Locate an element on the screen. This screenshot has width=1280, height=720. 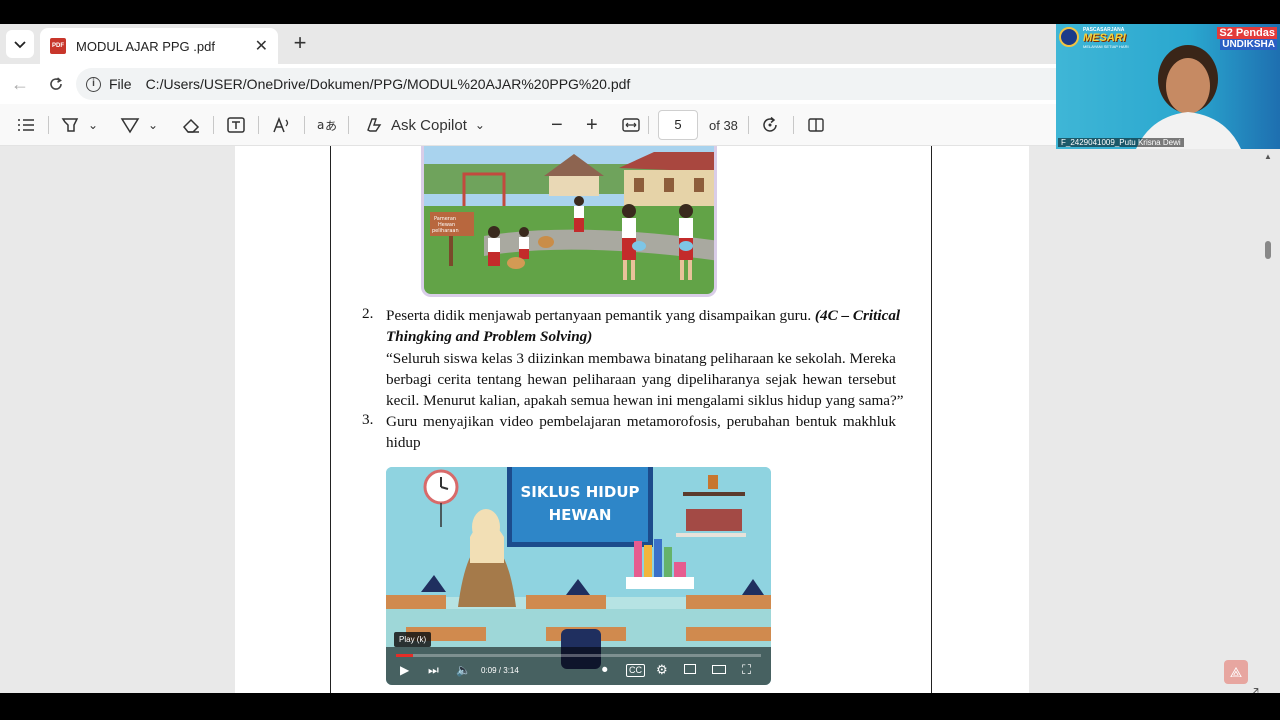
item2-line2: Thingking and Problem Solving) is located at coordinates (489, 336).